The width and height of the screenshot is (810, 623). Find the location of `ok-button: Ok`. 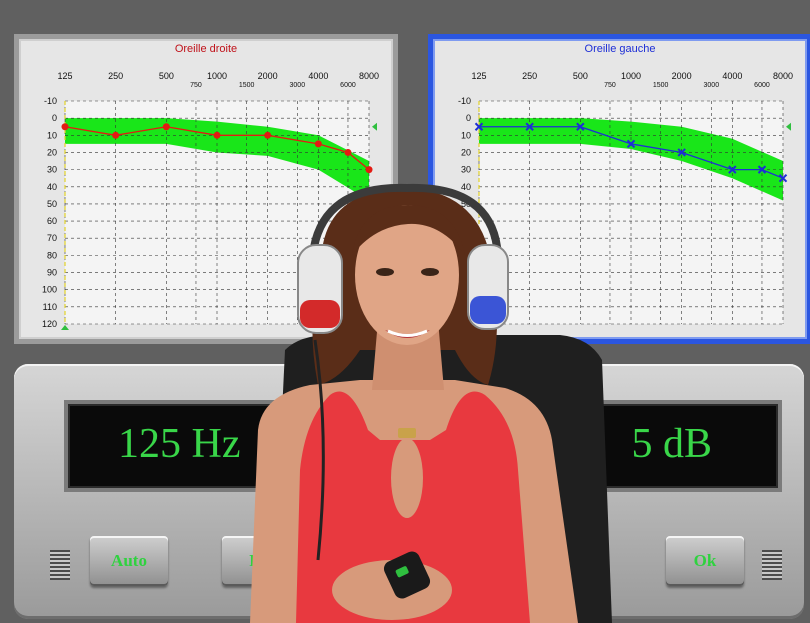

ok-button: Ok is located at coordinates (705, 561).